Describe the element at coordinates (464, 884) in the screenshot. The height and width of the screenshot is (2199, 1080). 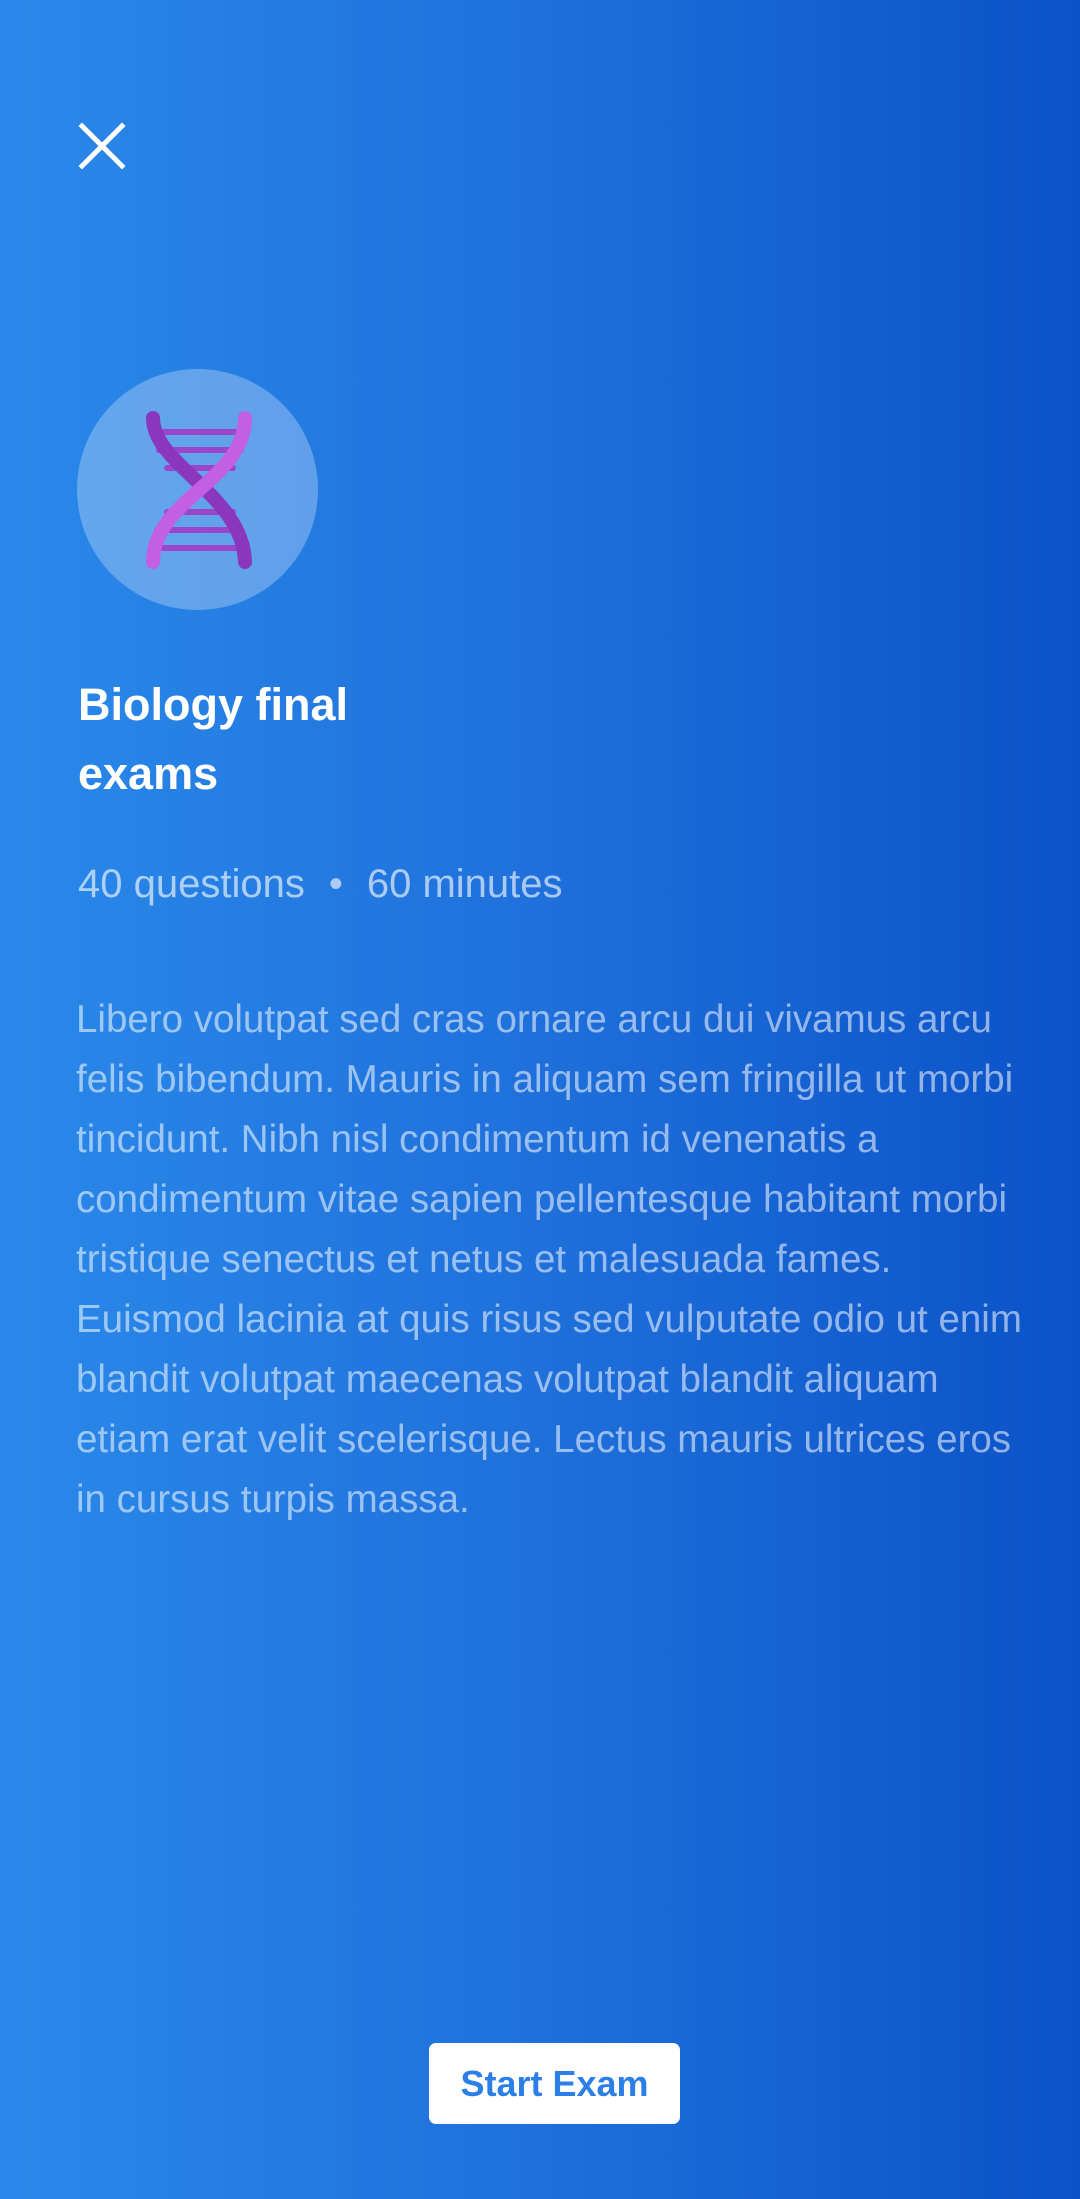
I see `exam-duration: 60 minutes` at that location.